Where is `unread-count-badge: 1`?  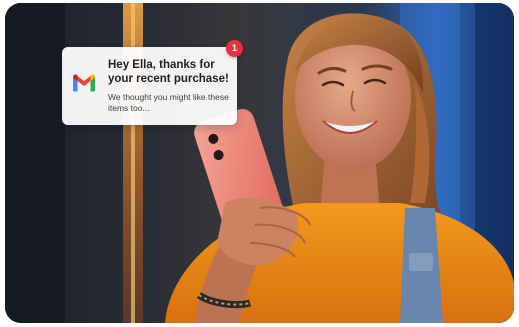
unread-count-badge: 1 is located at coordinates (234, 48).